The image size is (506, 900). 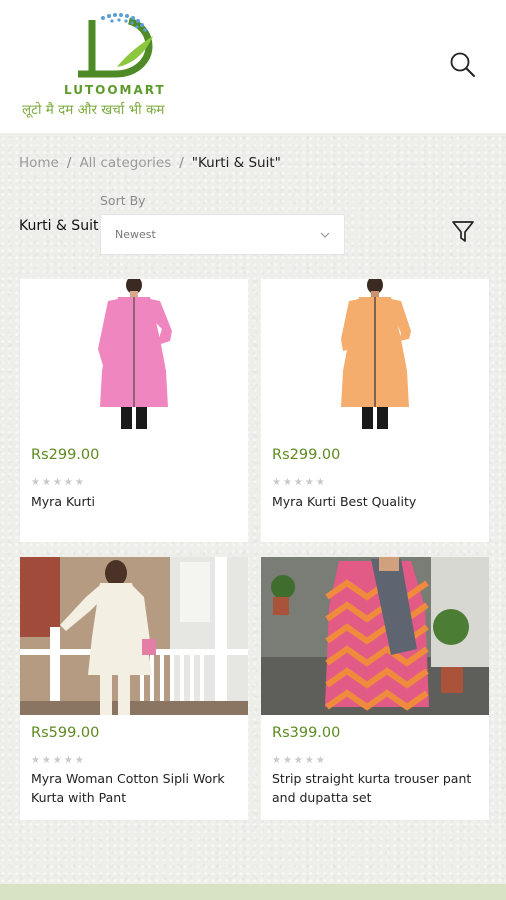 What do you see at coordinates (344, 501) in the screenshot?
I see `product-name: Myra Kurti Best Quality` at bounding box center [344, 501].